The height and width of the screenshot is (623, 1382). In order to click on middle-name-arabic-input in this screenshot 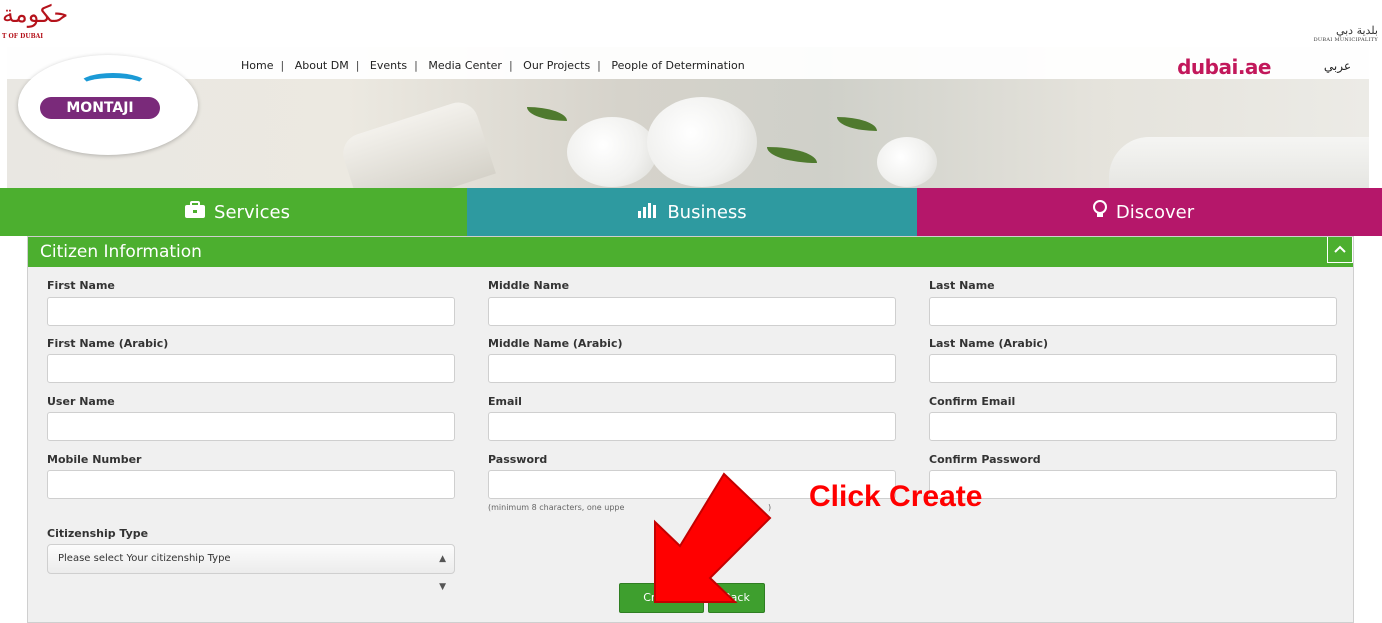, I will do `click(692, 368)`.